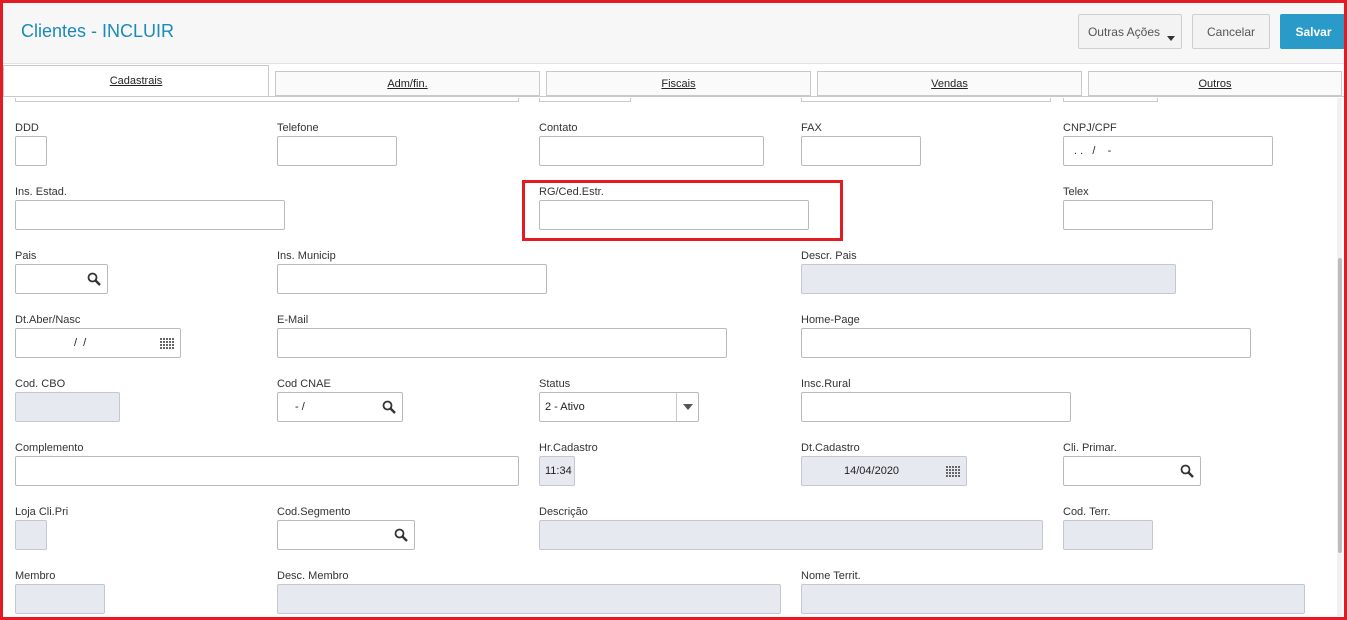 Image resolution: width=1347 pixels, height=620 pixels. What do you see at coordinates (26, 256) in the screenshot?
I see `pais-label: Pais` at bounding box center [26, 256].